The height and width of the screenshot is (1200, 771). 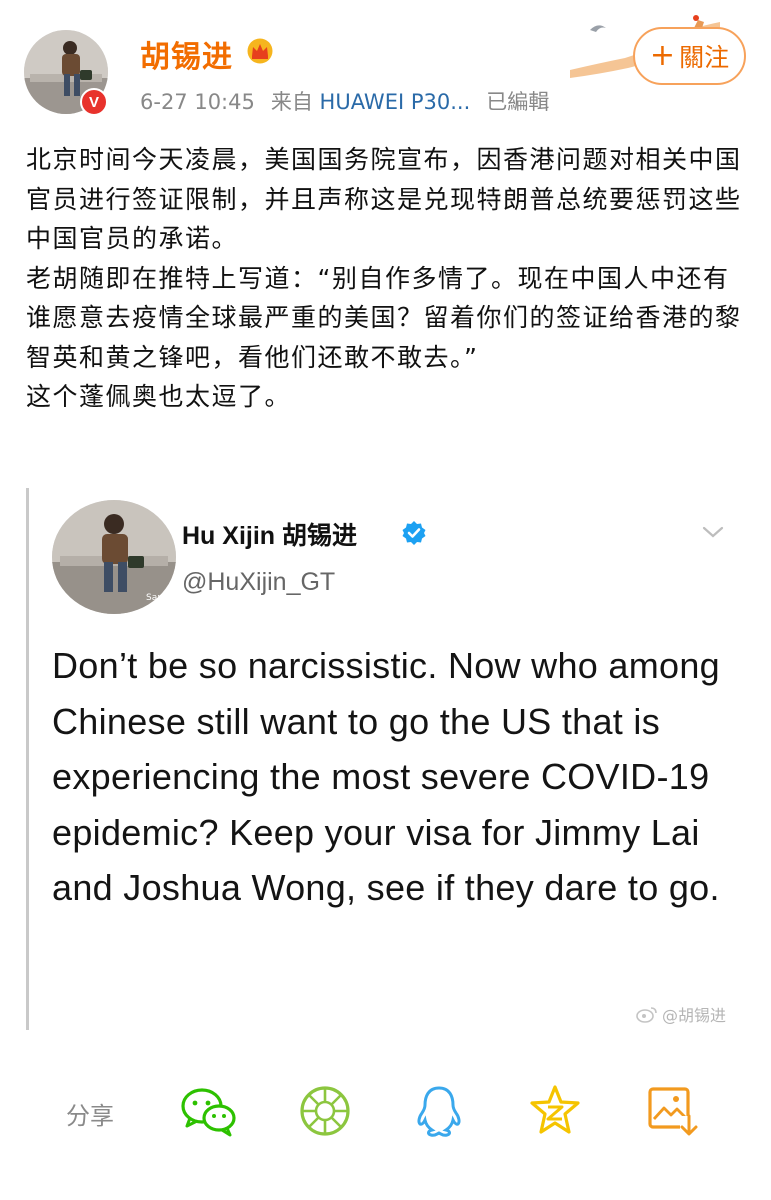 I want to click on plus-icon: +, so click(x=662, y=55).